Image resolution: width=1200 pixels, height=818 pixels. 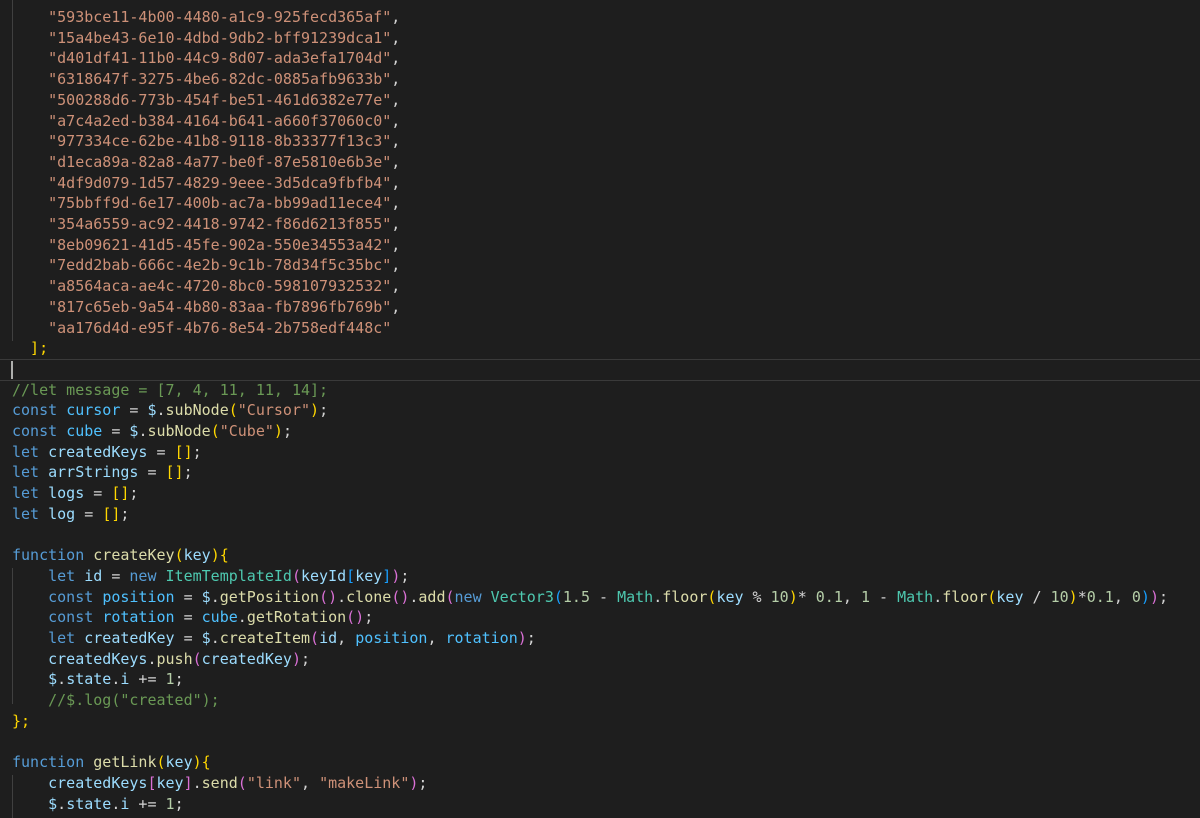 I want to click on code-line: let log = [];, so click(x=70, y=514).